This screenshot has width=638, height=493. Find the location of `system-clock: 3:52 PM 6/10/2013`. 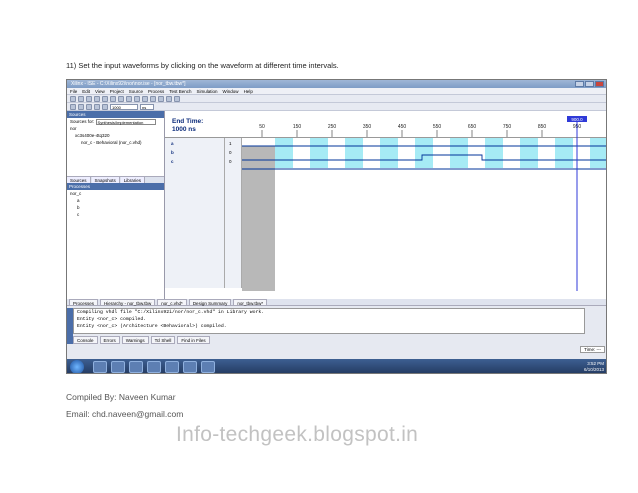

system-clock: 3:52 PM 6/10/2013 is located at coordinates (594, 367).